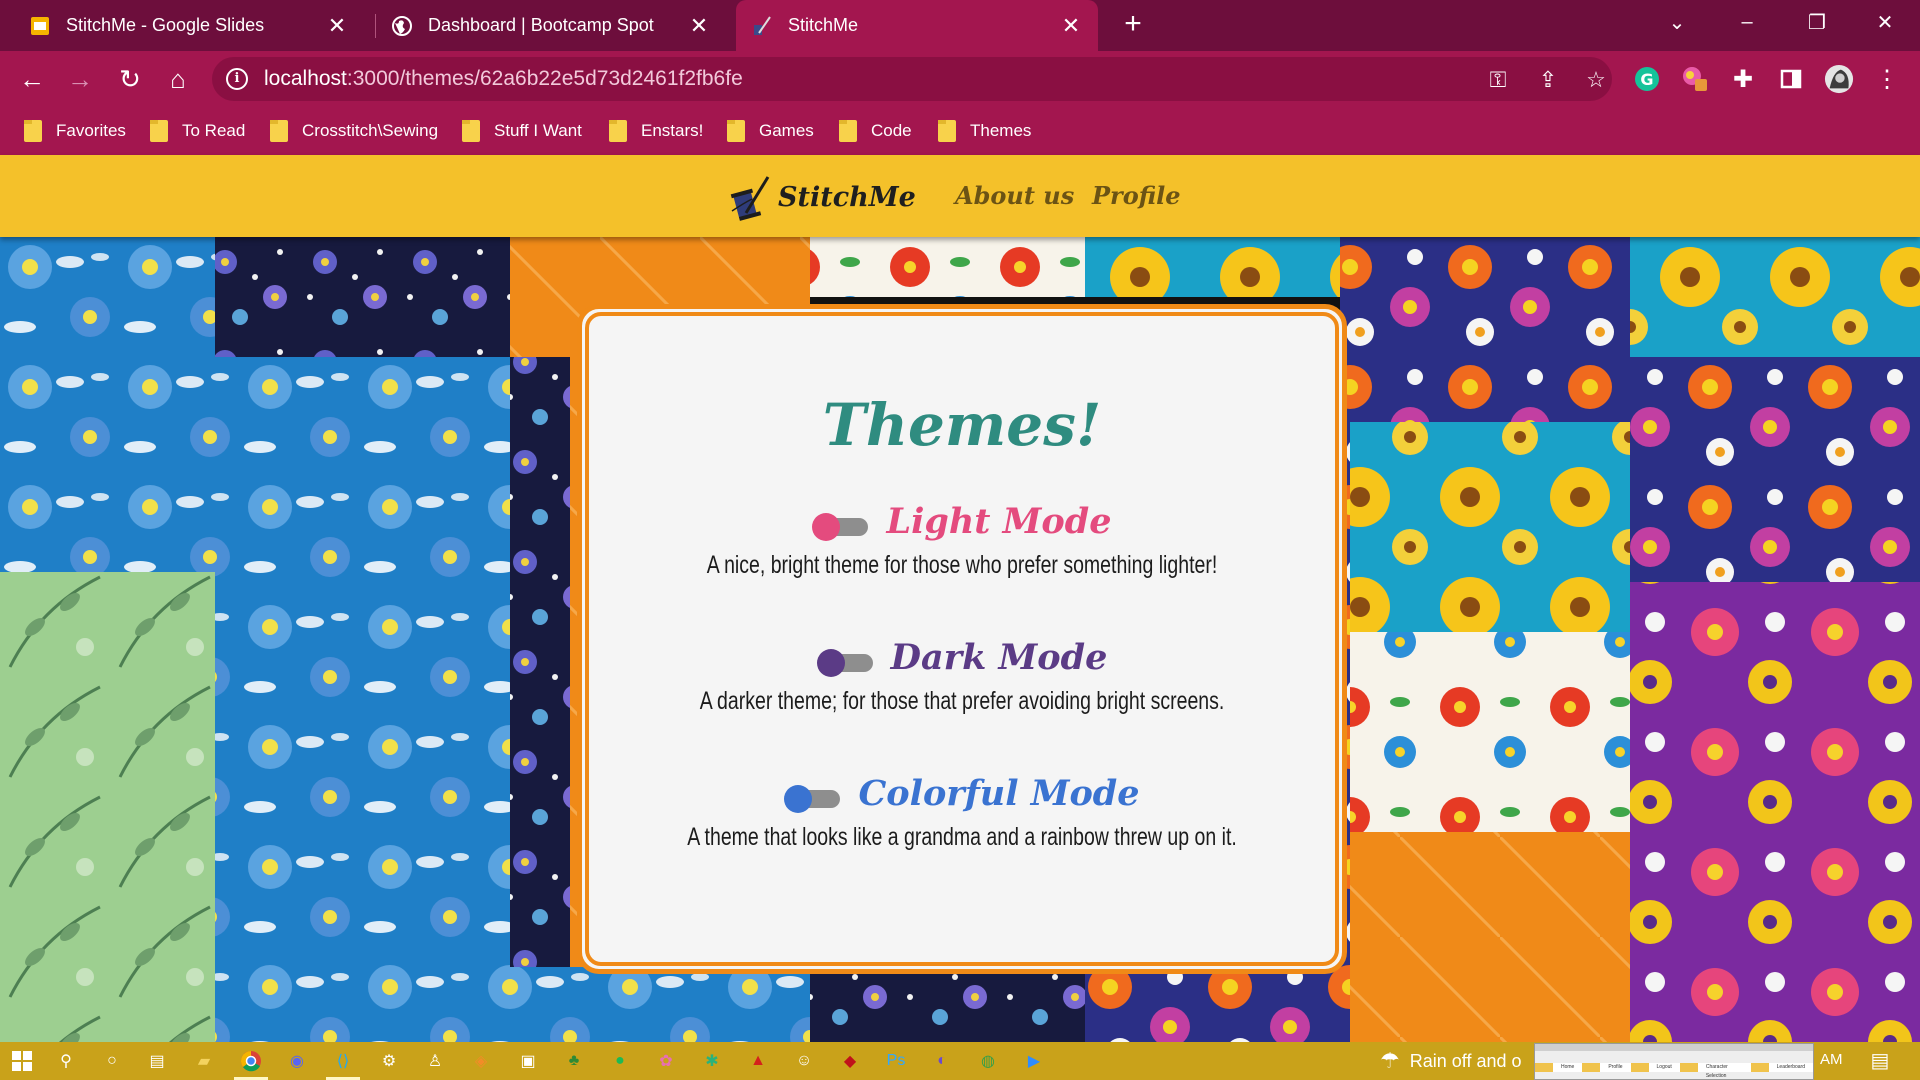  Describe the element at coordinates (237, 79) in the screenshot. I see `site-info-icon: i` at that location.